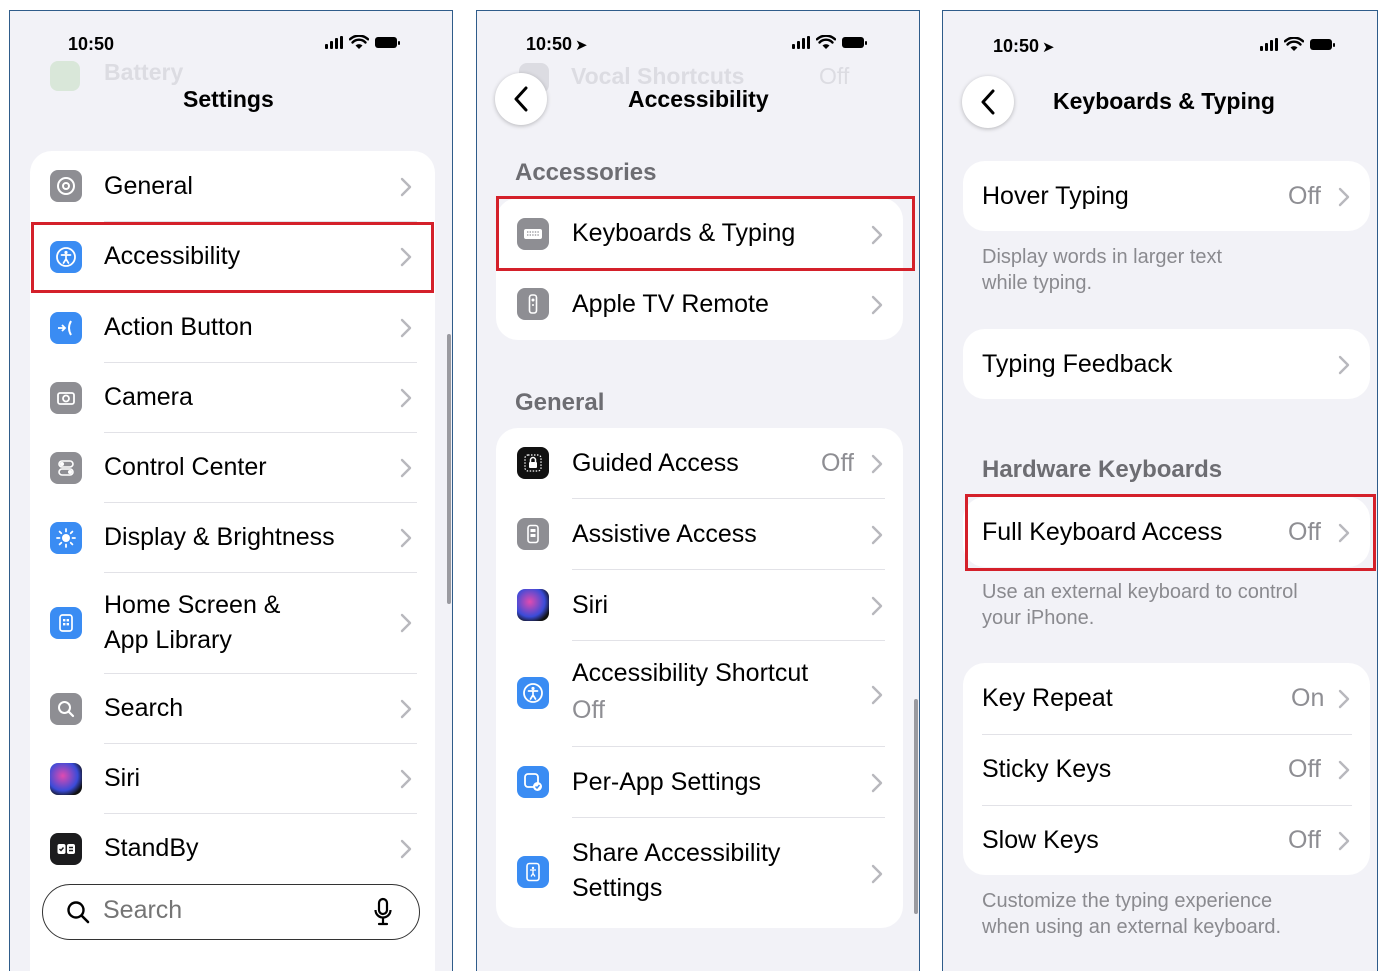 The width and height of the screenshot is (1380, 971). What do you see at coordinates (232, 709) in the screenshot?
I see `settings-item-search: Search` at bounding box center [232, 709].